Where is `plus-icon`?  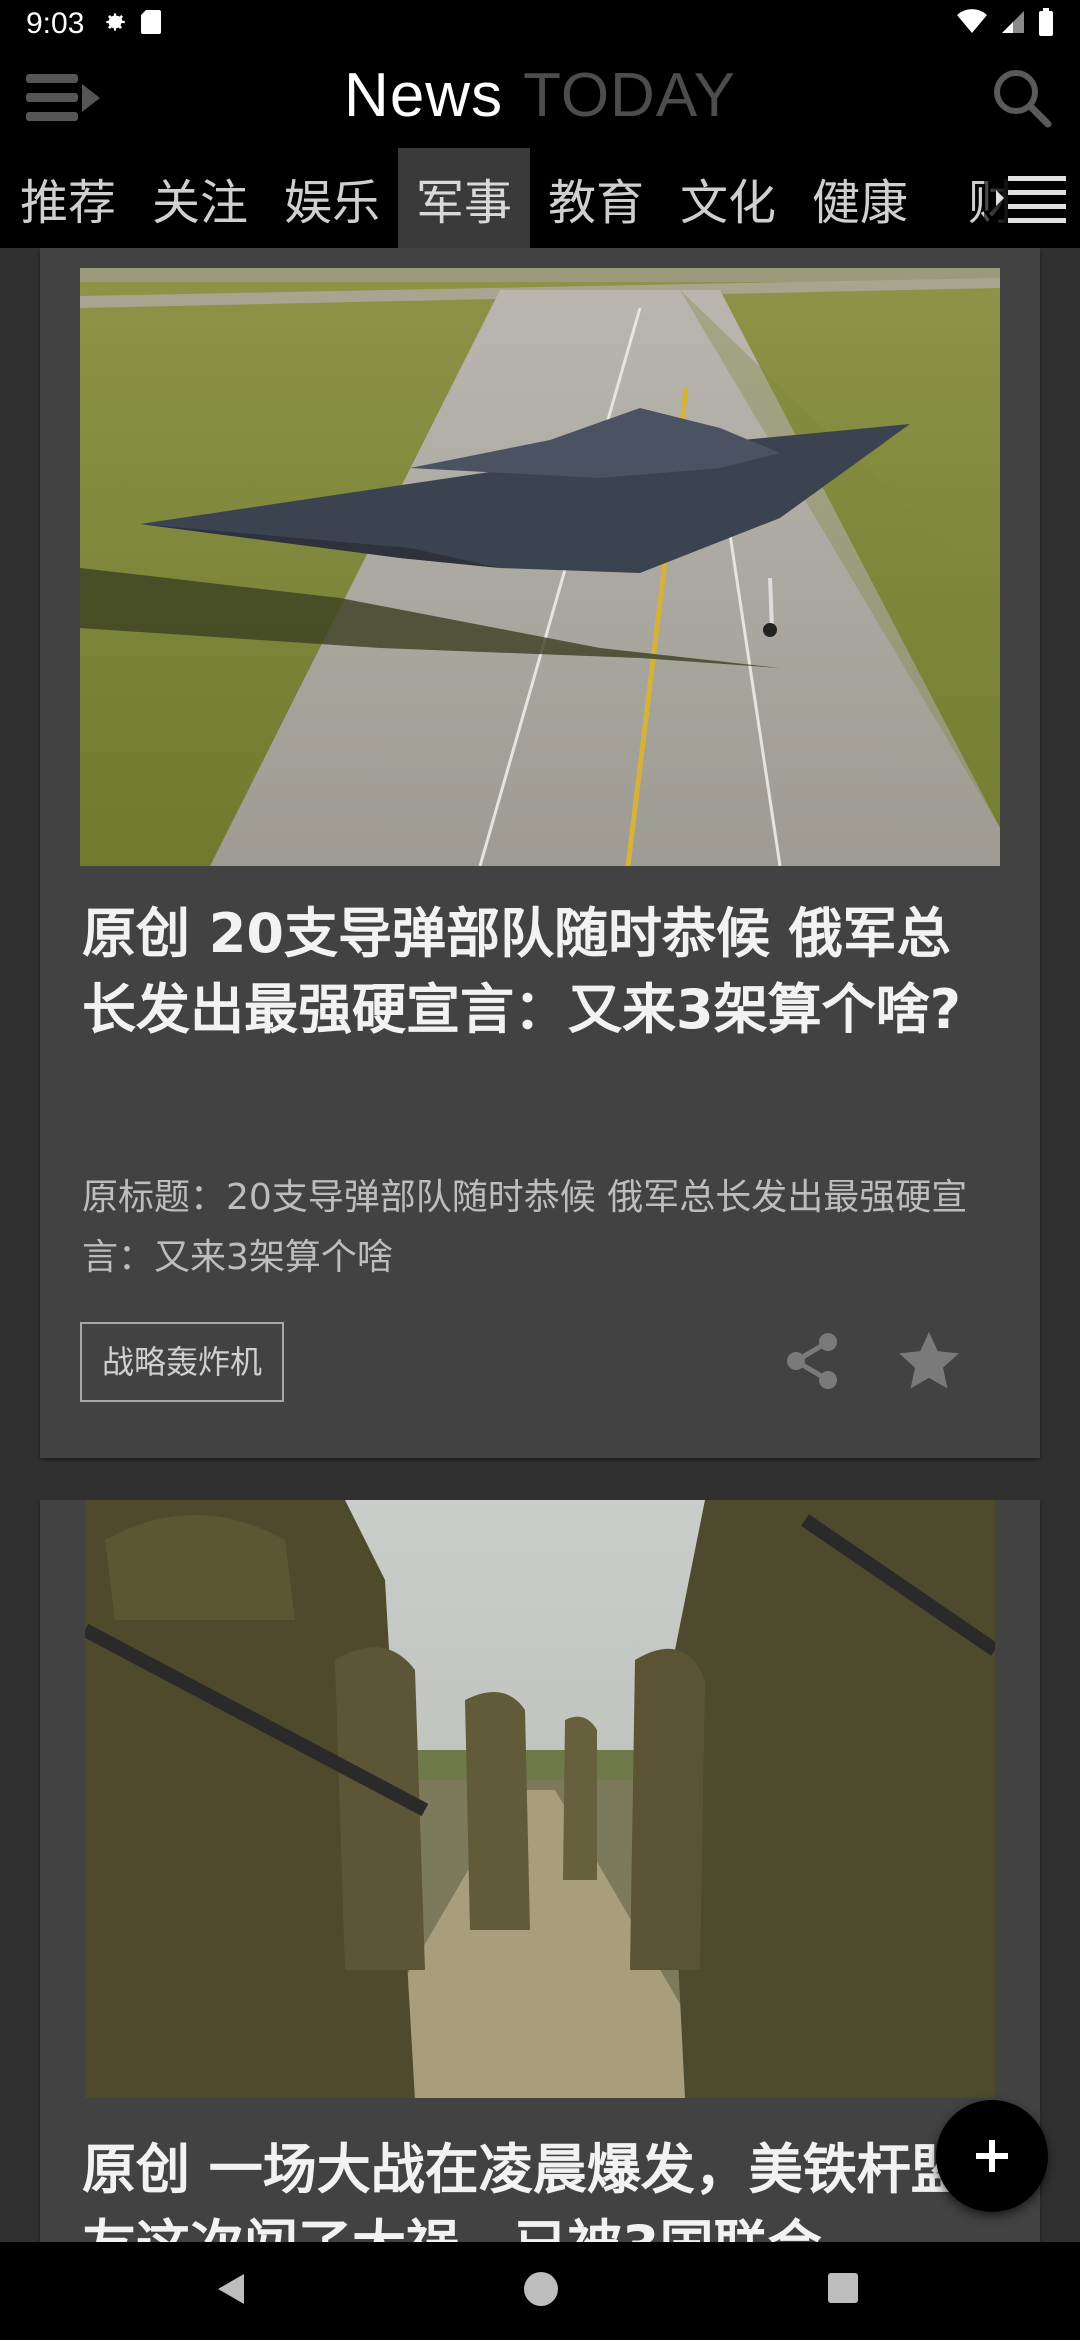 plus-icon is located at coordinates (992, 2156).